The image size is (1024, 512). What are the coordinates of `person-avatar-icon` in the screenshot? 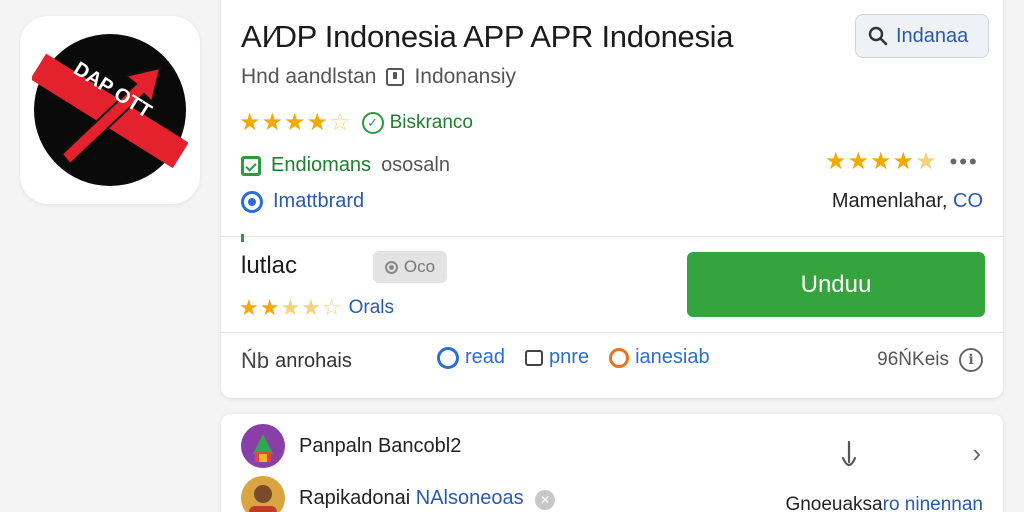 It's located at (263, 498).